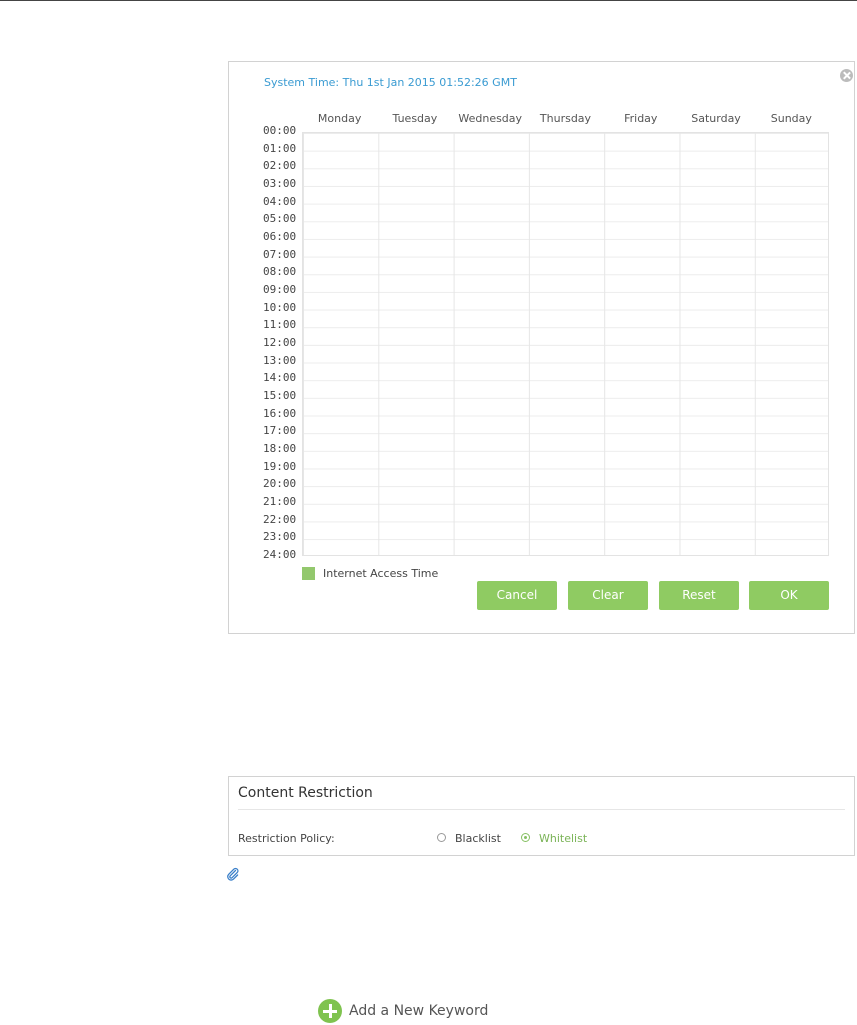  What do you see at coordinates (490, 118) in the screenshot?
I see `day-wednesday: Wednesday` at bounding box center [490, 118].